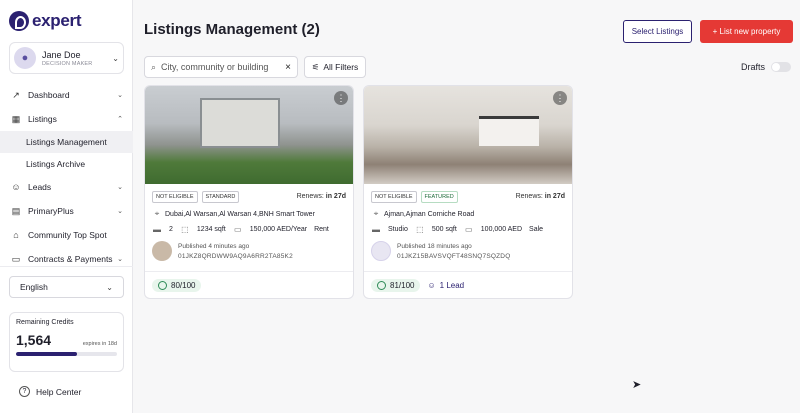 This screenshot has height=413, width=800. I want to click on sidebar-item-label: Listings, so click(42, 119).